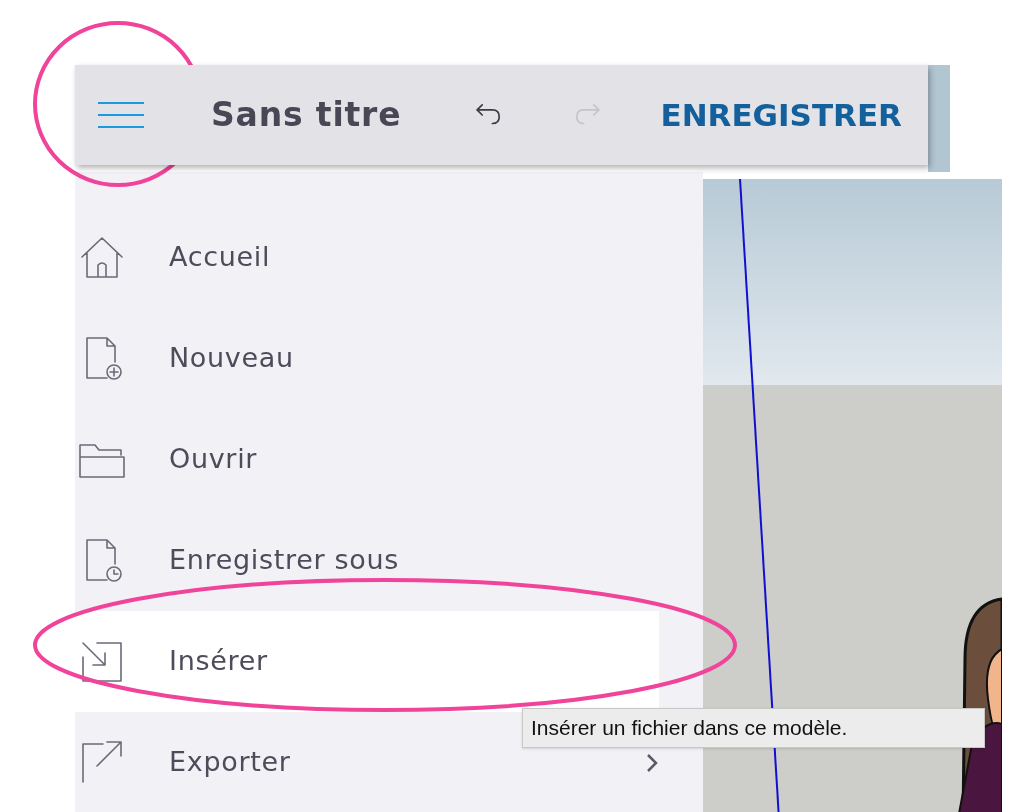  Describe the element at coordinates (121, 115) in the screenshot. I see `menu-icon` at that location.